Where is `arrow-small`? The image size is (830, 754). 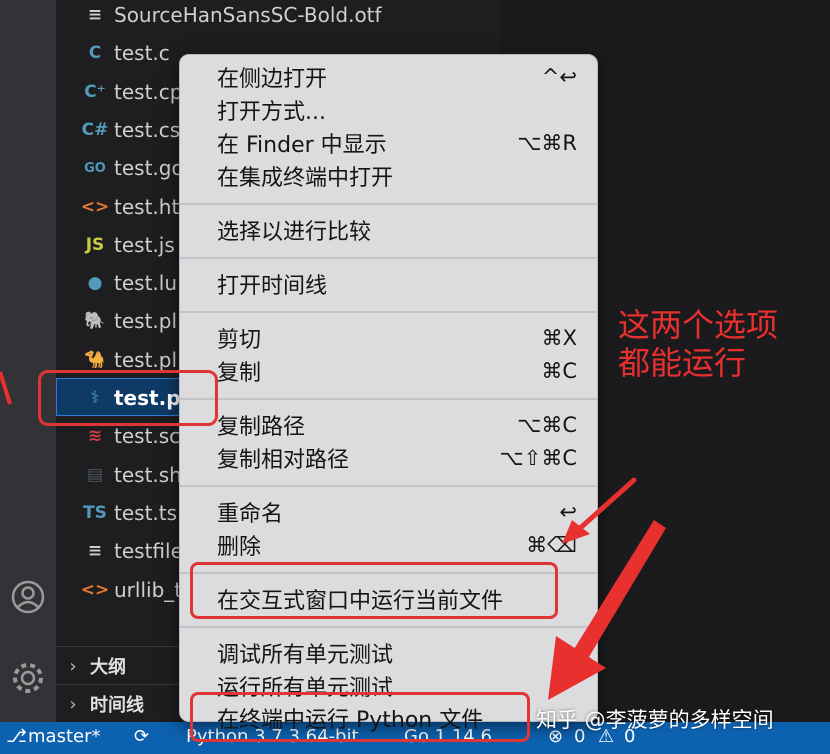
arrow-small is located at coordinates (599, 510).